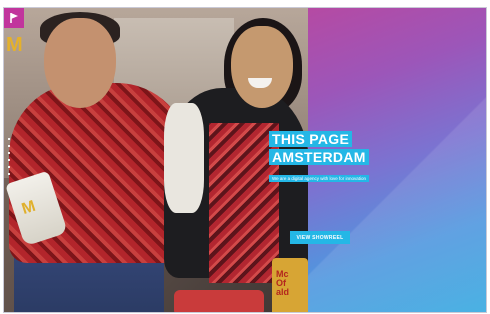 The image size is (490, 314). I want to click on flag-logo-icon, so click(14, 18).